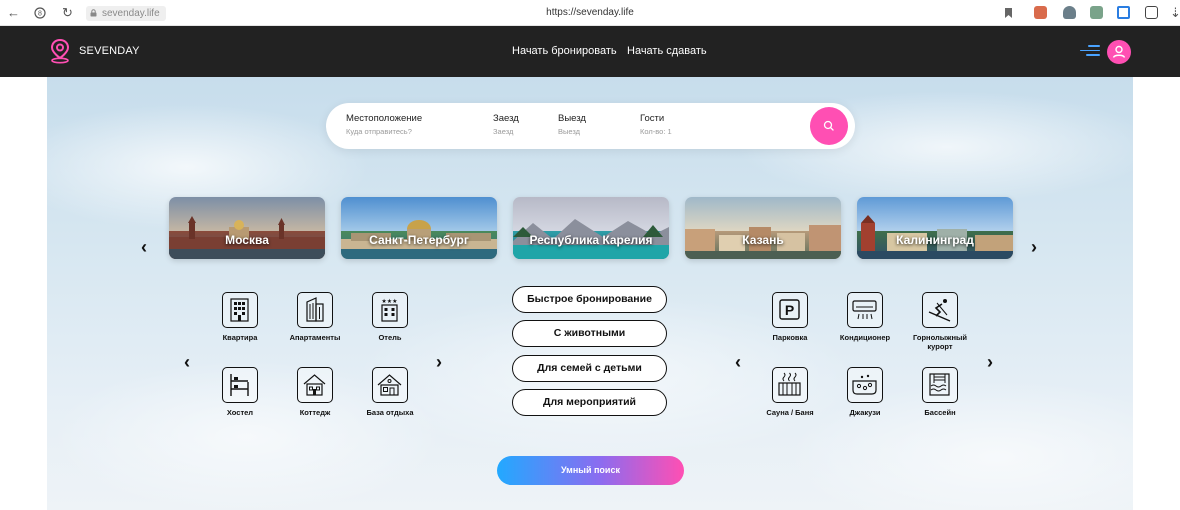 The height and width of the screenshot is (510, 1180). Describe the element at coordinates (591, 228) in the screenshot. I see `city-card-karelia: Республика Карелия` at that location.